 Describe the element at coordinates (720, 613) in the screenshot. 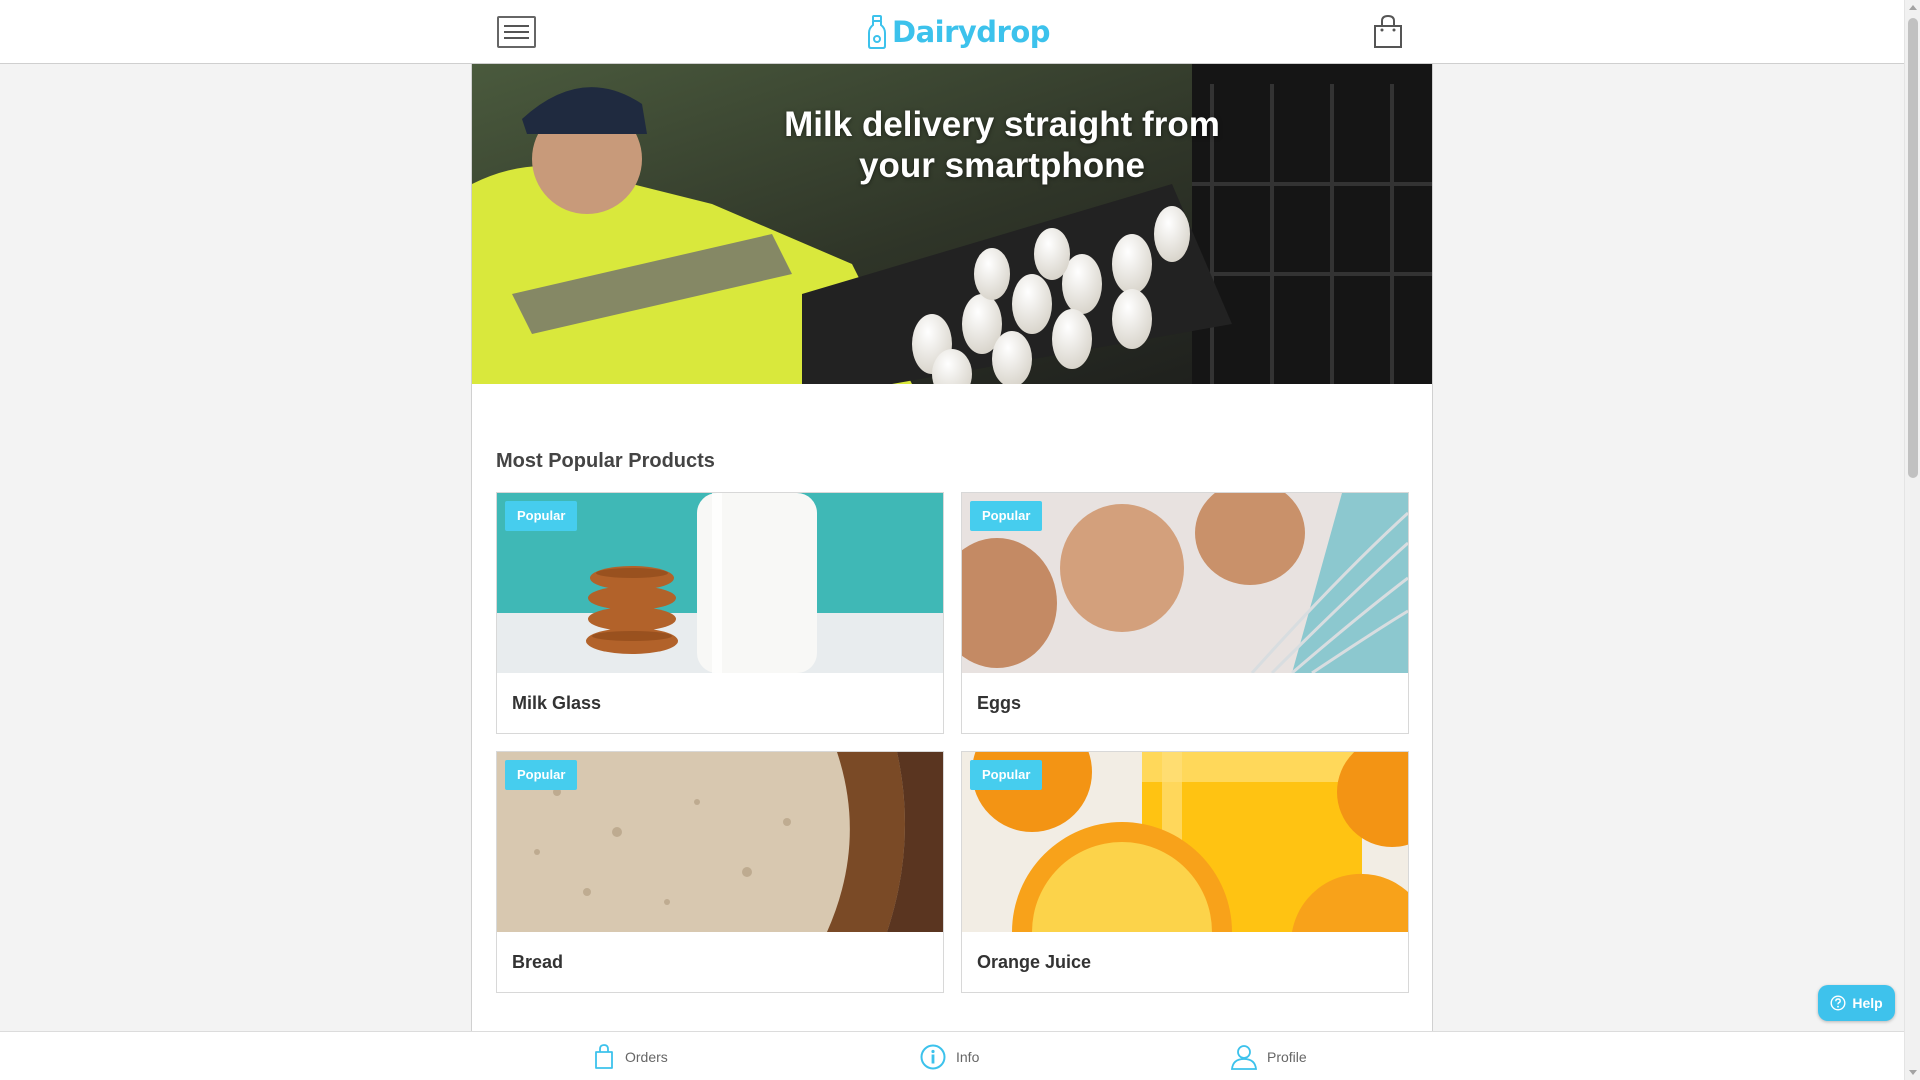

I see `product-card-milk-glass: Popular Milk Glass` at that location.